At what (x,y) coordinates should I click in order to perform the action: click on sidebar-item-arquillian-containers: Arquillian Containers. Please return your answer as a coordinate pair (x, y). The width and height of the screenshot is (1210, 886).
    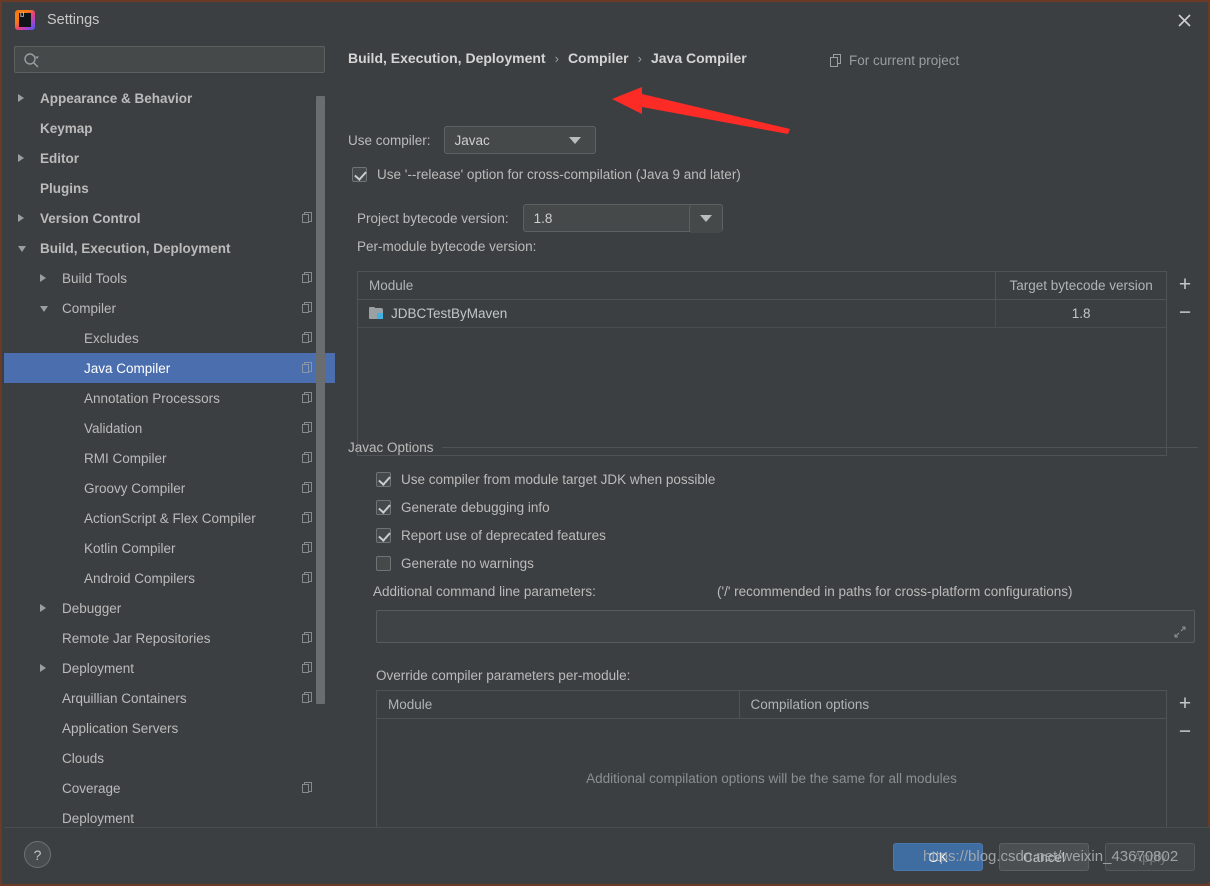
    Looking at the image, I should click on (169, 698).